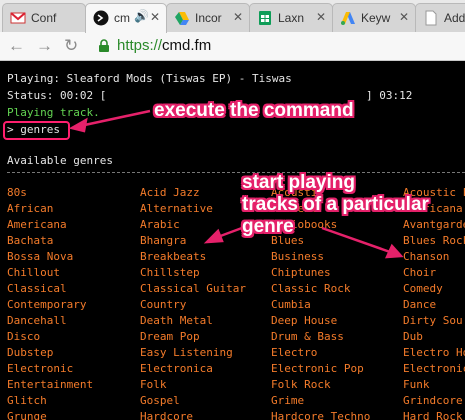 This screenshot has width=465, height=420. Describe the element at coordinates (166, 415) in the screenshot. I see `genre-item: Hardcore` at that location.